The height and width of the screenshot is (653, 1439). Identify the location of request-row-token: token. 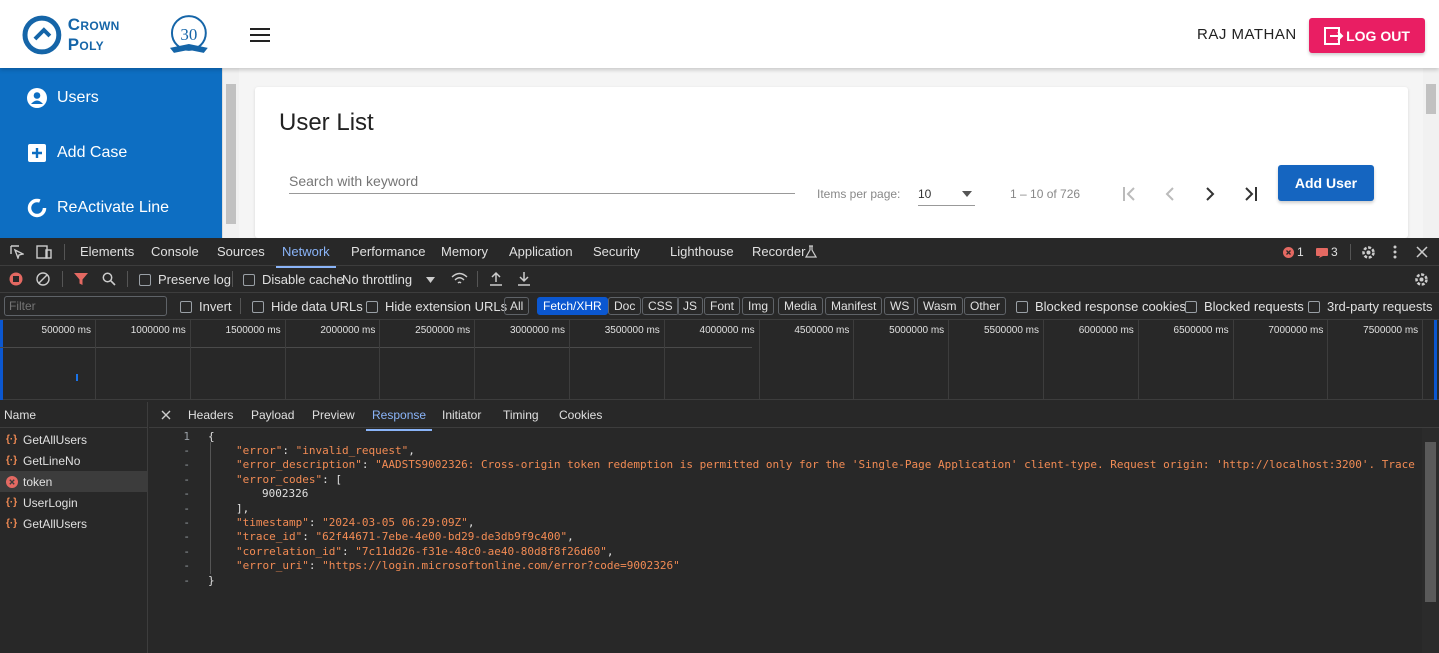
(74, 481).